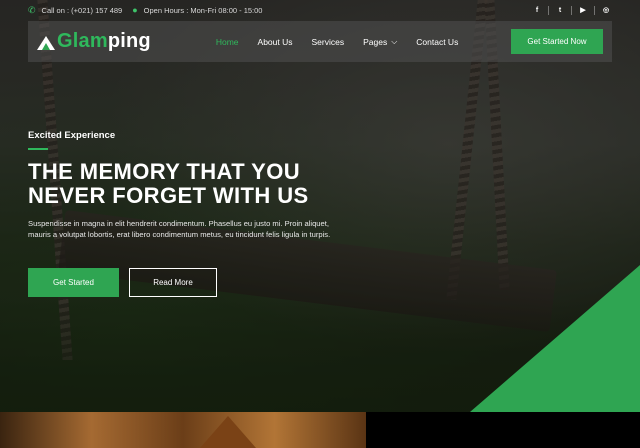 Image resolution: width=640 pixels, height=448 pixels. What do you see at coordinates (72, 135) in the screenshot?
I see `hero-kicker: Excited Experience` at bounding box center [72, 135].